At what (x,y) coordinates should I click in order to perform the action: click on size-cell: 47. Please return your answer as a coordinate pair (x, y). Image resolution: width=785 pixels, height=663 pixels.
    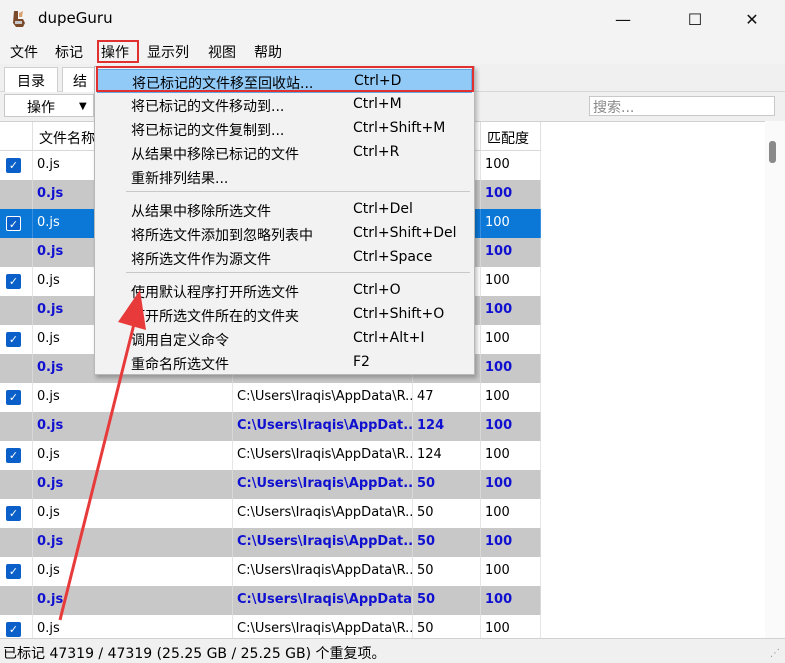
    Looking at the image, I should click on (447, 397).